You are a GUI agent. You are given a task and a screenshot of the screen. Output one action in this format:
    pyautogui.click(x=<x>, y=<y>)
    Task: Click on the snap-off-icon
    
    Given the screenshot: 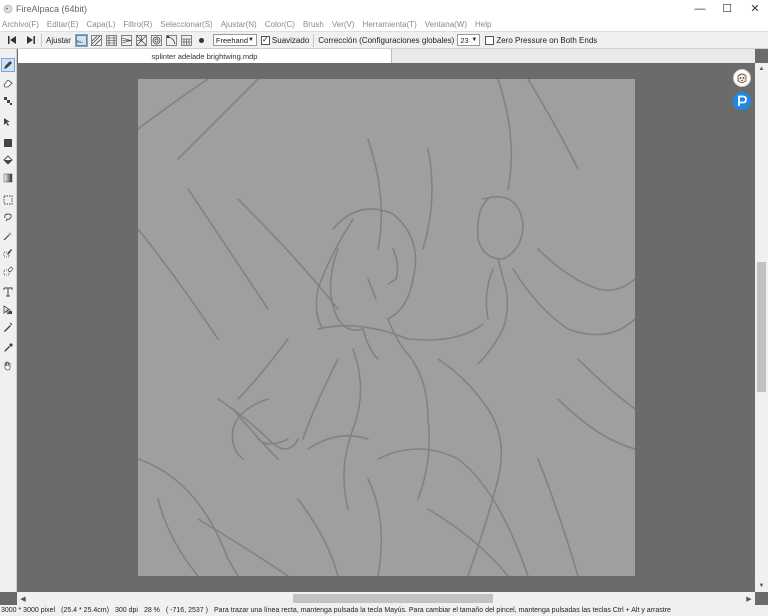 What is the action you would take?
    pyautogui.click(x=81, y=40)
    